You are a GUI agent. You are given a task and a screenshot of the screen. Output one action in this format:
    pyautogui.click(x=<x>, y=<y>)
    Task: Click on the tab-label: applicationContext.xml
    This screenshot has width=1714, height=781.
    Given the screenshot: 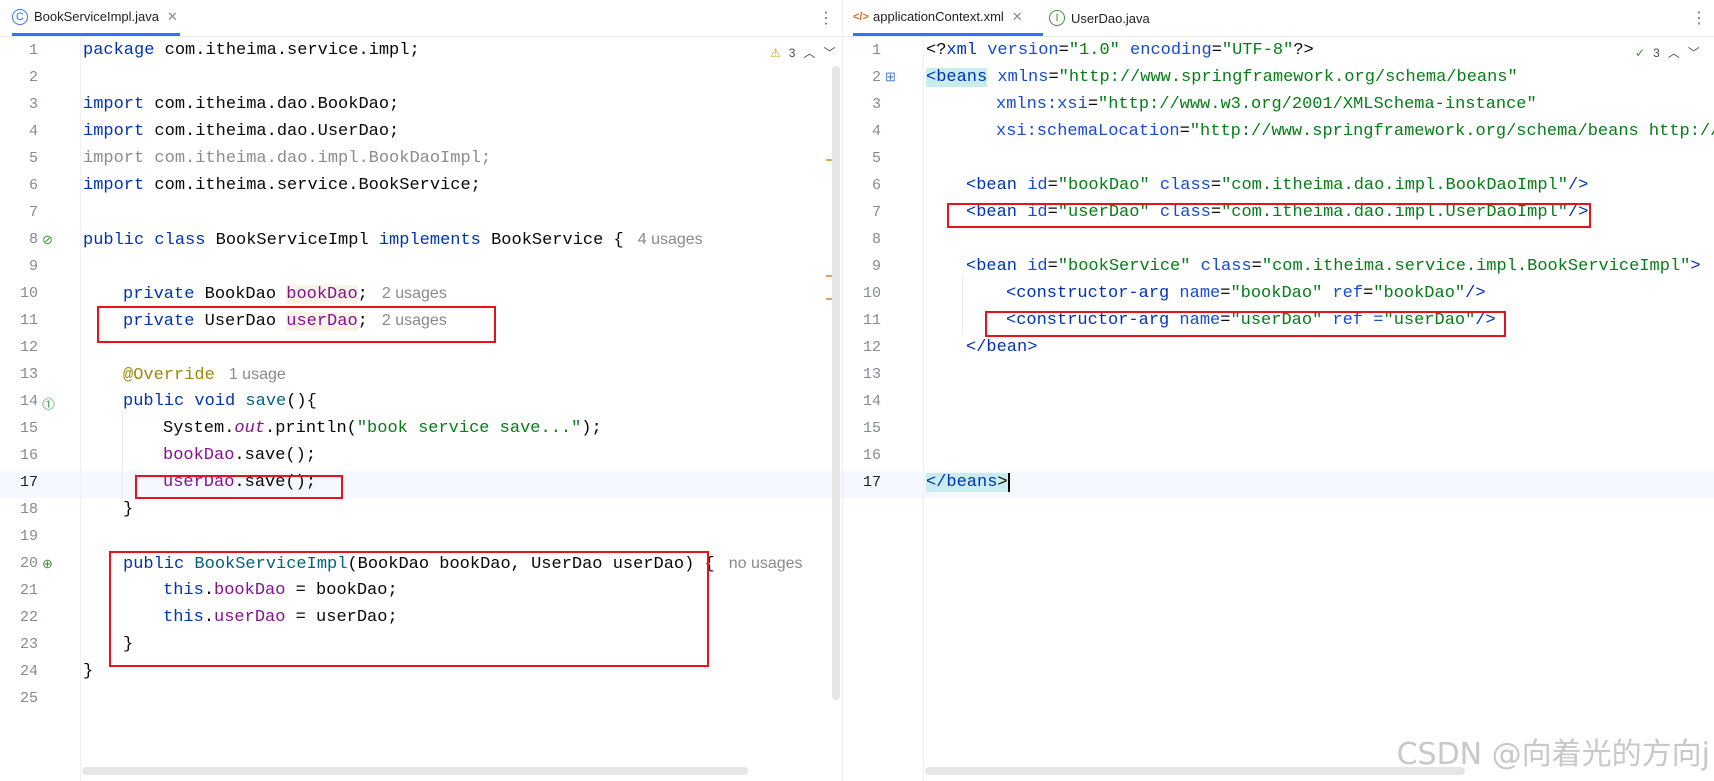 What is the action you would take?
    pyautogui.click(x=938, y=16)
    